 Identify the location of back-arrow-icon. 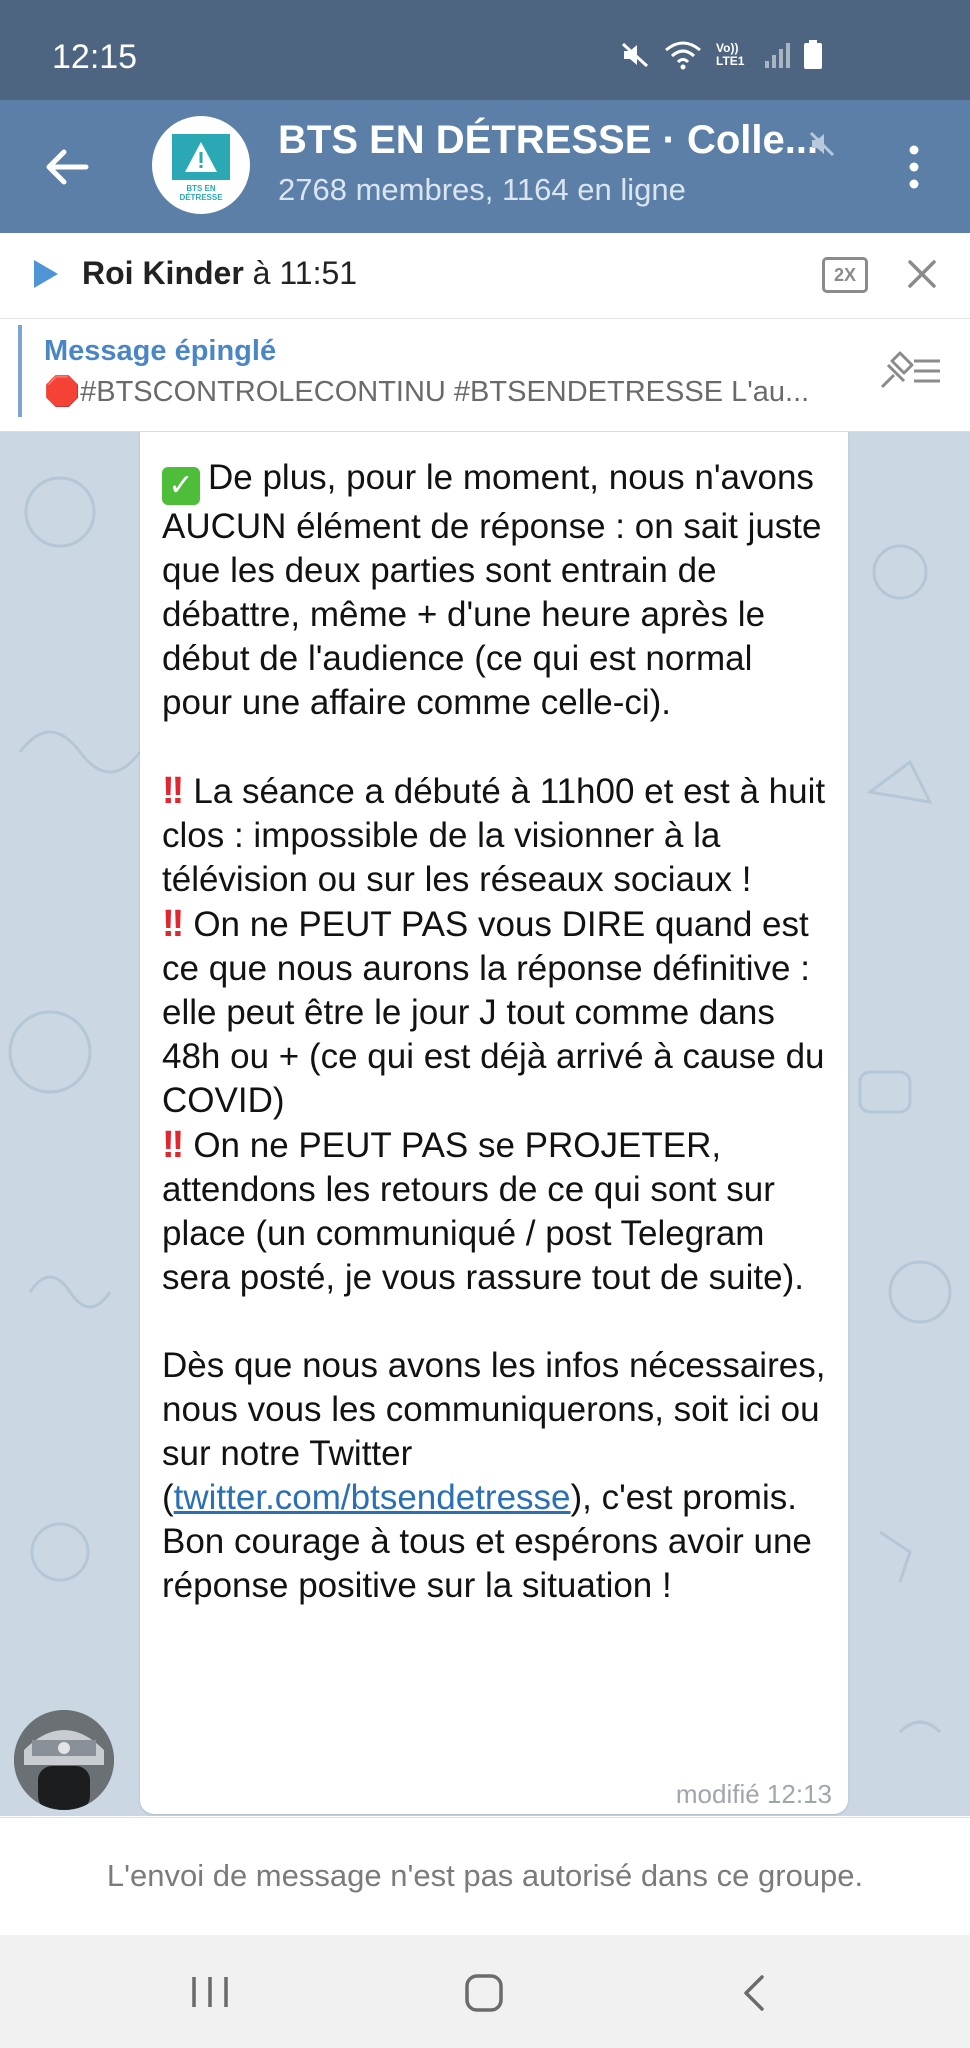
(67, 167).